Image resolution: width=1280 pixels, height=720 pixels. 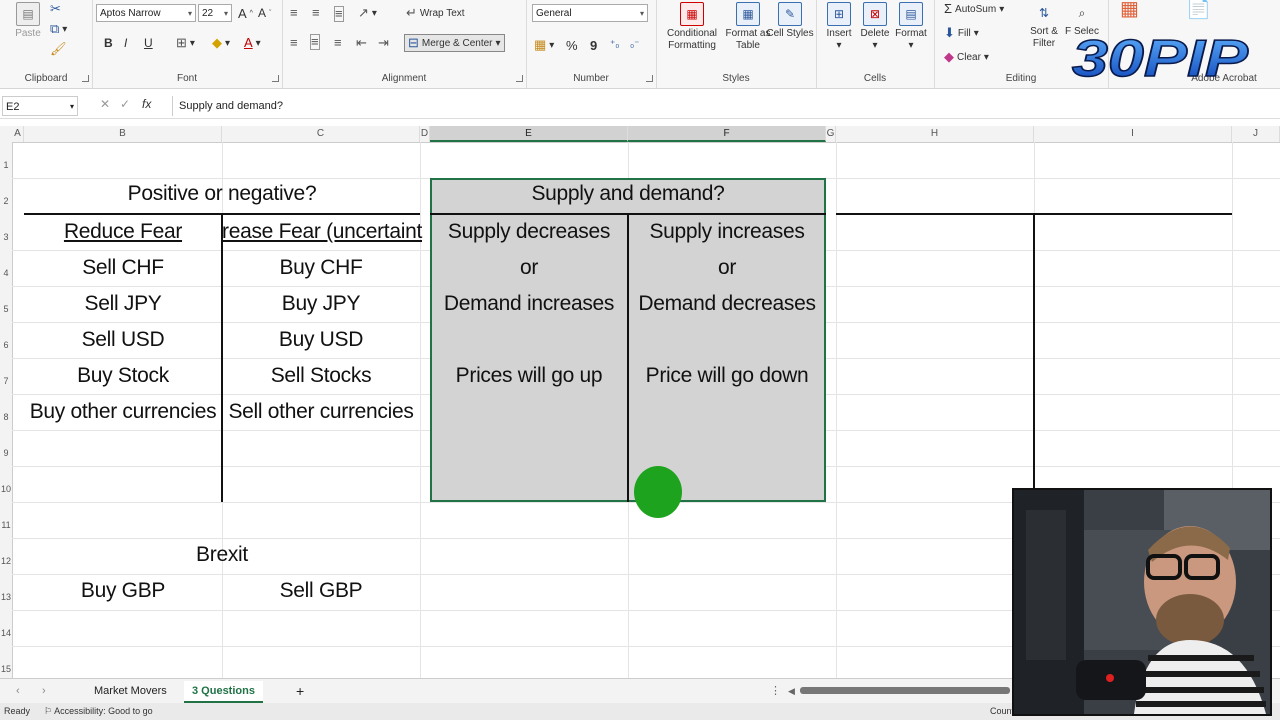 What do you see at coordinates (590, 13) in the screenshot?
I see `number-format-select: General ▾` at bounding box center [590, 13].